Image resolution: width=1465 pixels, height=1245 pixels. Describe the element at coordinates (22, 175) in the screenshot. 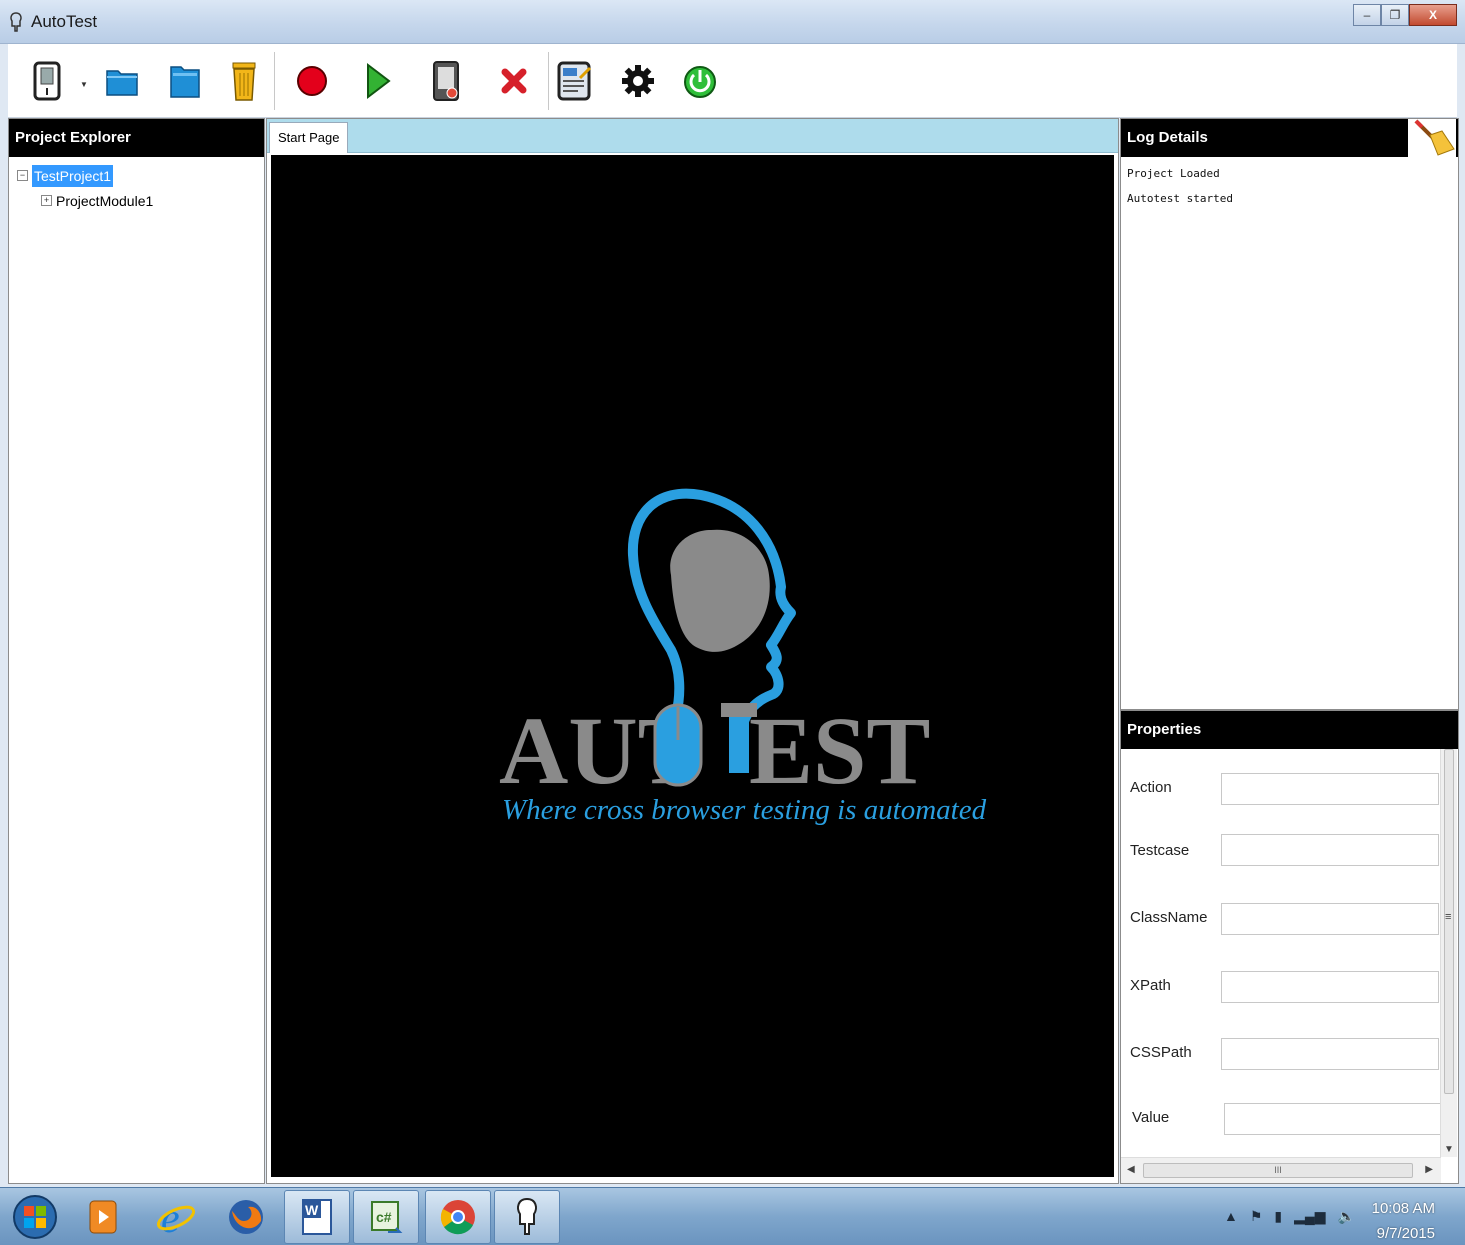

I see `collapse-icon: −` at that location.